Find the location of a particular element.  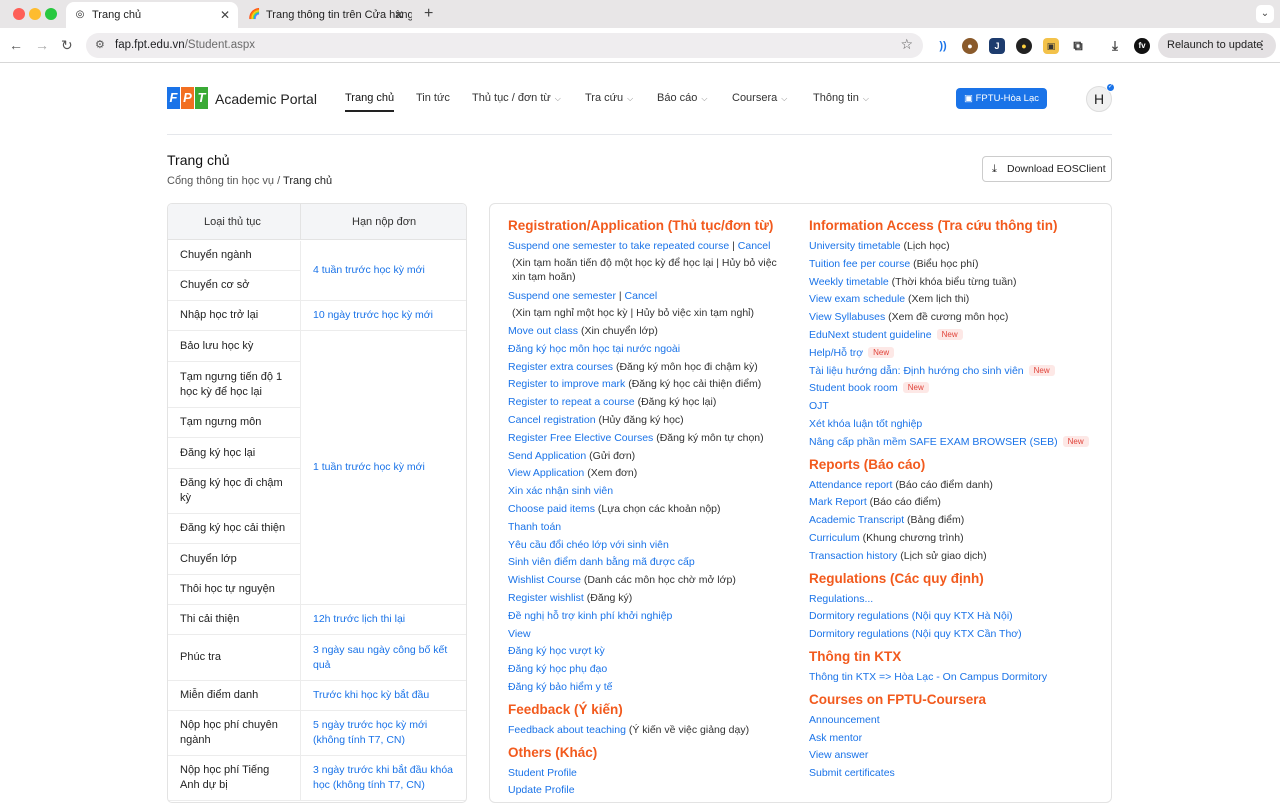

download-icon: ⤓ is located at coordinates (1115, 46).